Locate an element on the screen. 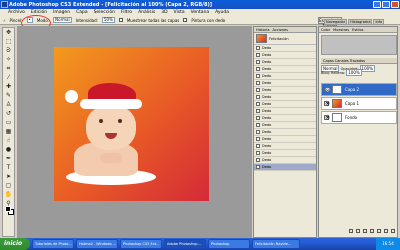  hand-tool-icon: ✋ is located at coordinates (8, 194).